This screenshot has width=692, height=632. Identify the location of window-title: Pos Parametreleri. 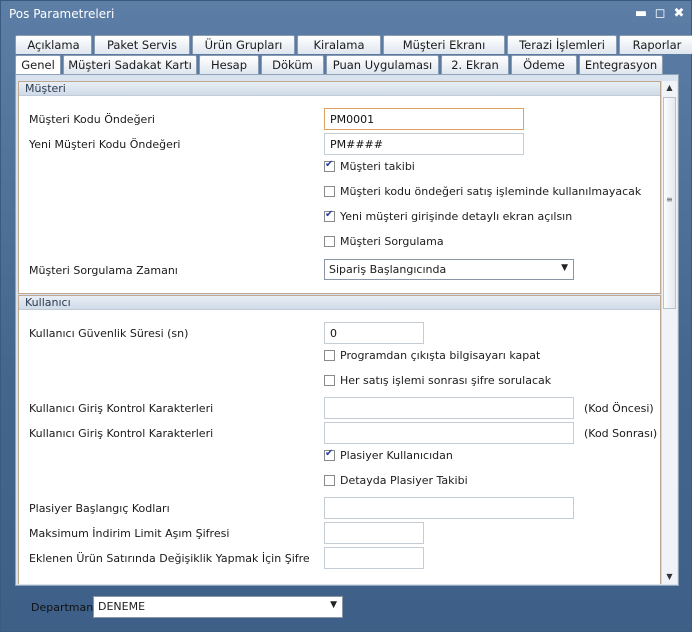
(62, 14).